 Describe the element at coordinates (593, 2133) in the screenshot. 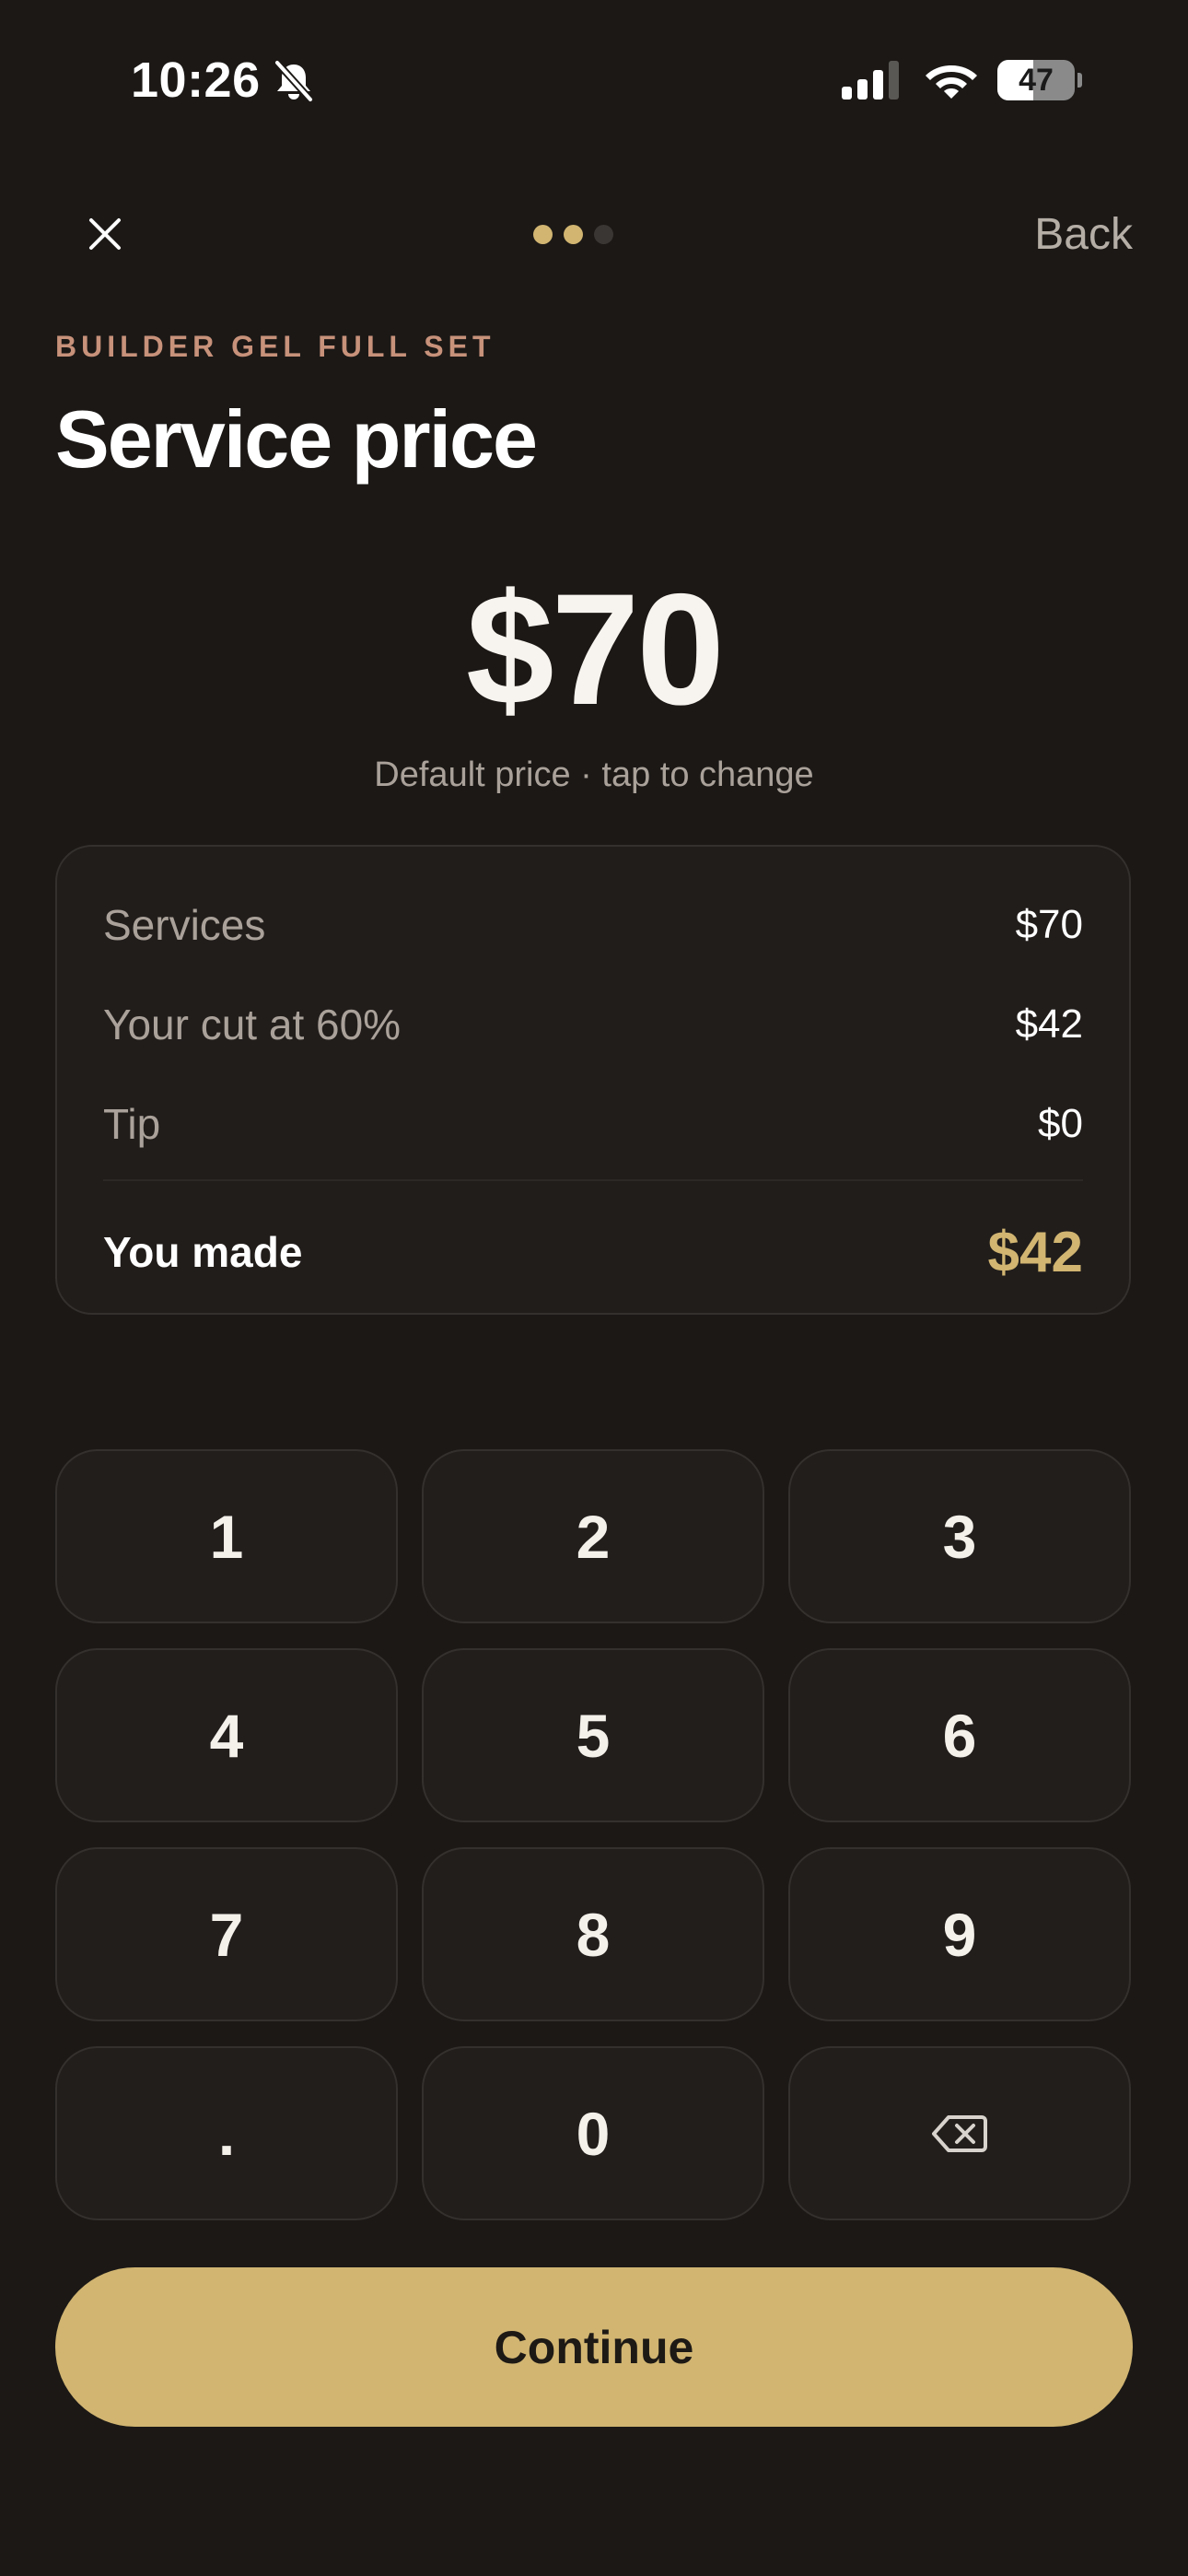

I see `key-0: 0` at that location.